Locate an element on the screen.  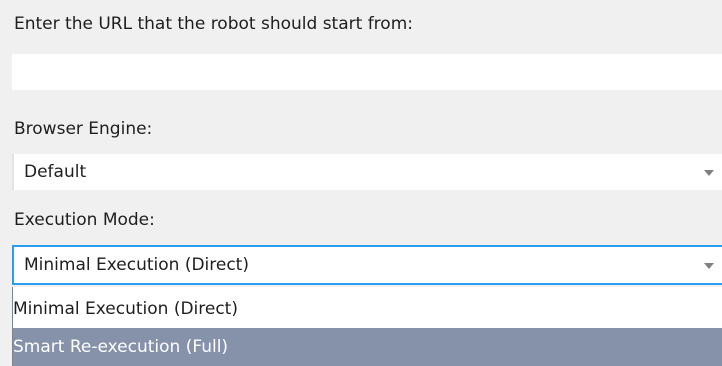
execution-mode-label: Execution Mode: is located at coordinates (84, 220).